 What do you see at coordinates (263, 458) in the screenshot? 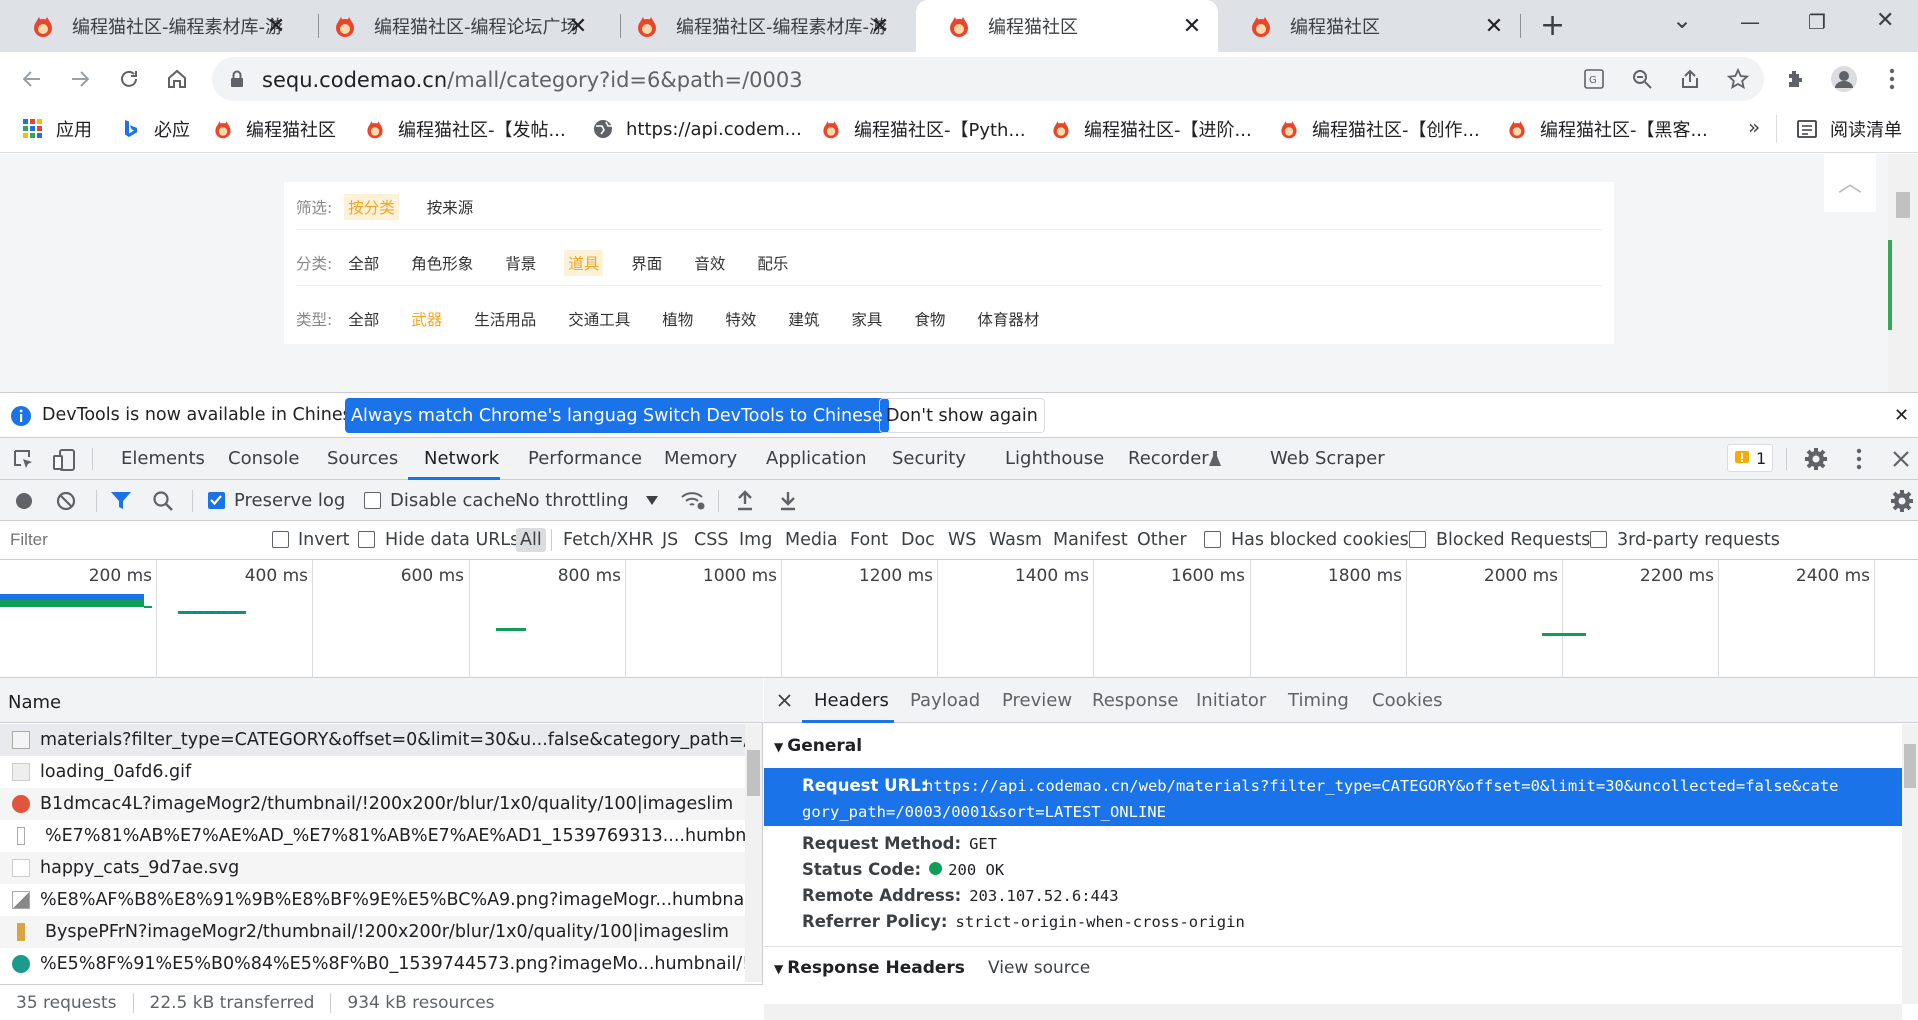
I see `tab-console: Console` at bounding box center [263, 458].